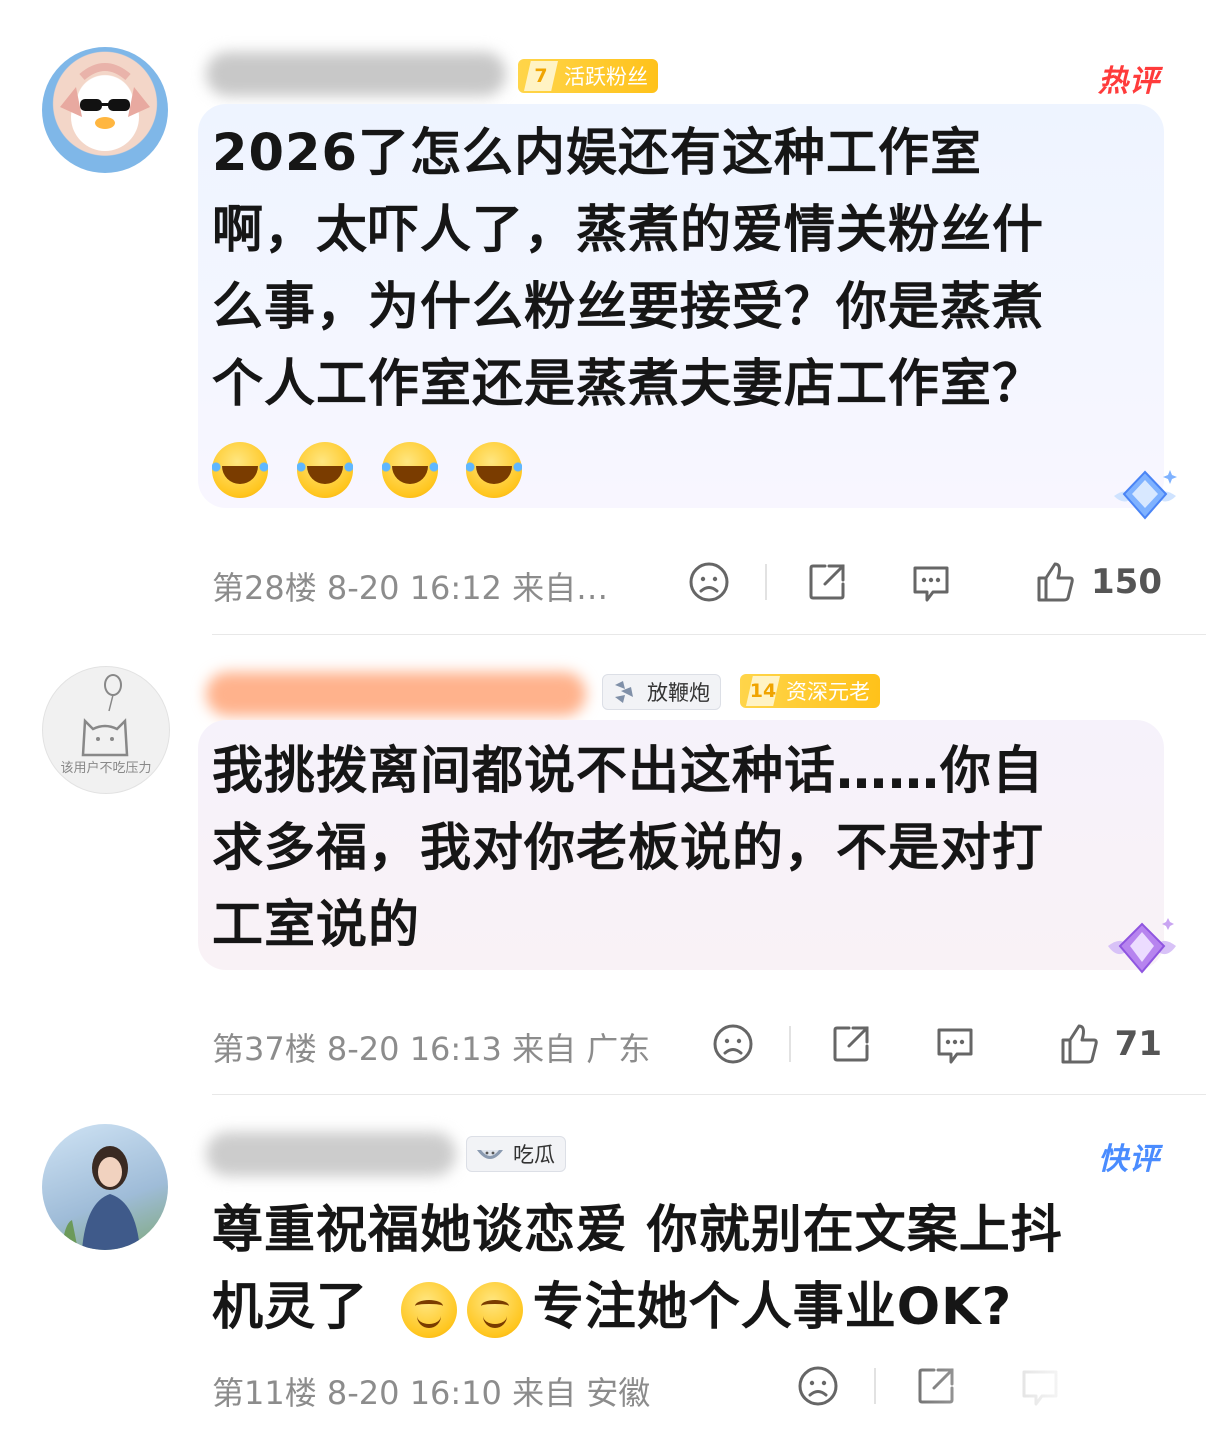 This screenshot has height=1429, width=1206. I want to click on medal-badge-label: 吃瓜, so click(534, 1155).